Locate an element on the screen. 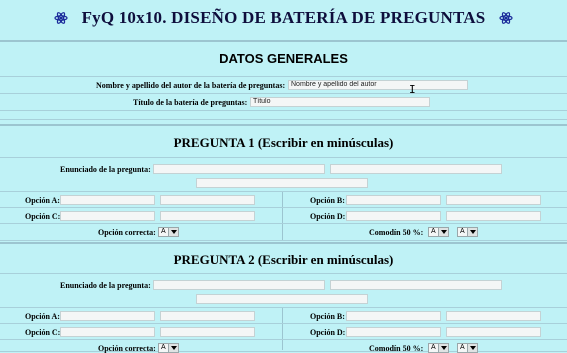  question-1-option-b-label: Opción B: is located at coordinates (327, 200).